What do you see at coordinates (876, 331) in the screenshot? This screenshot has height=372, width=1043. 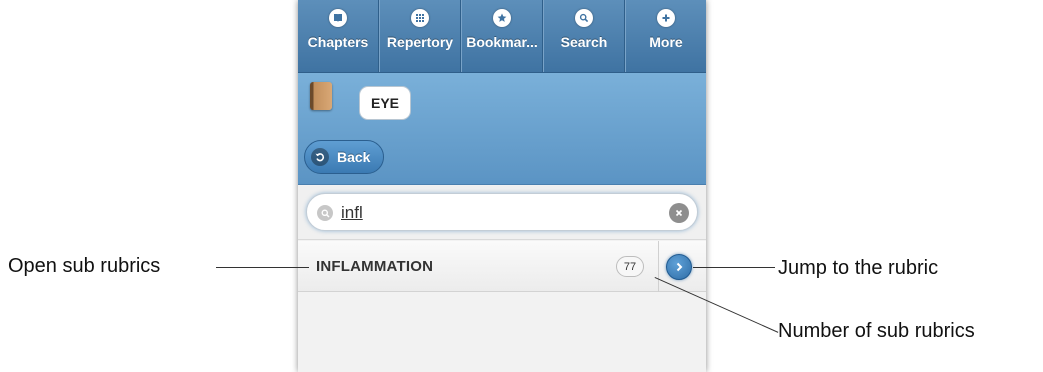 I see `callout-number-of-sub-rubrics: Number of sub rubrics` at bounding box center [876, 331].